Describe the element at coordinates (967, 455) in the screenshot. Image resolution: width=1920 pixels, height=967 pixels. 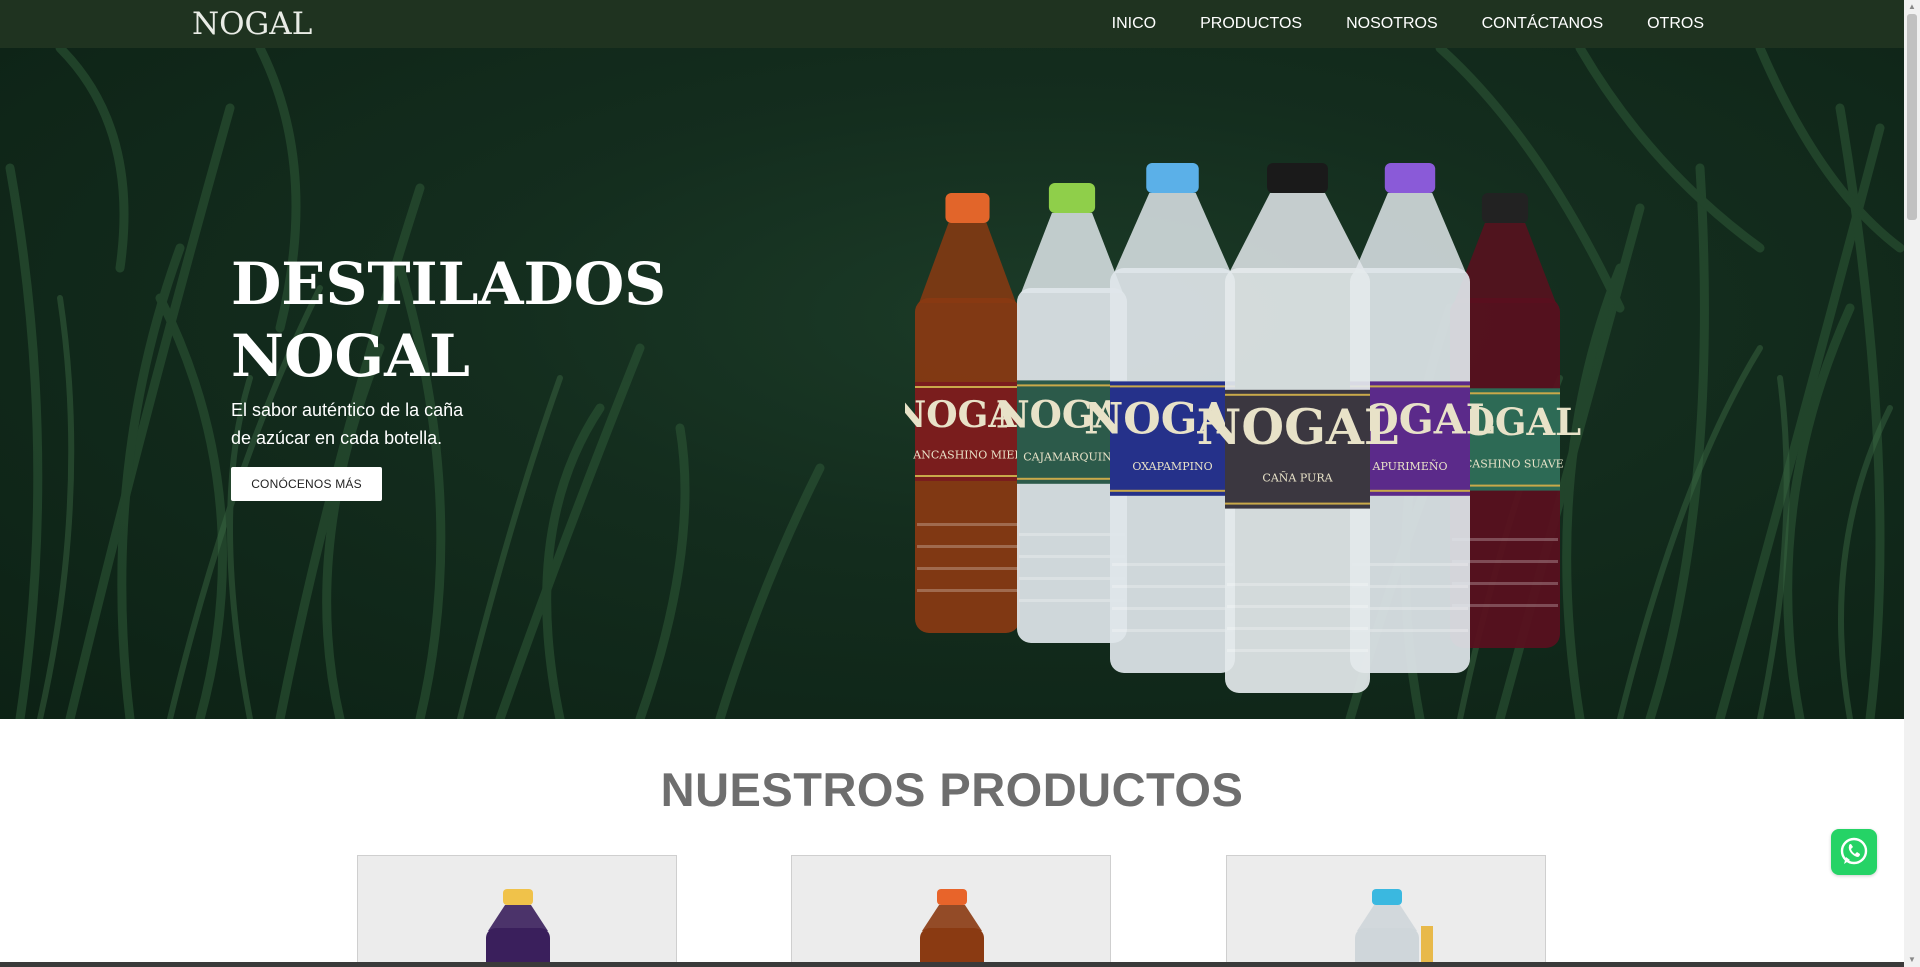
I see `bottle-name-text: ANCASHINO MIEL` at that location.